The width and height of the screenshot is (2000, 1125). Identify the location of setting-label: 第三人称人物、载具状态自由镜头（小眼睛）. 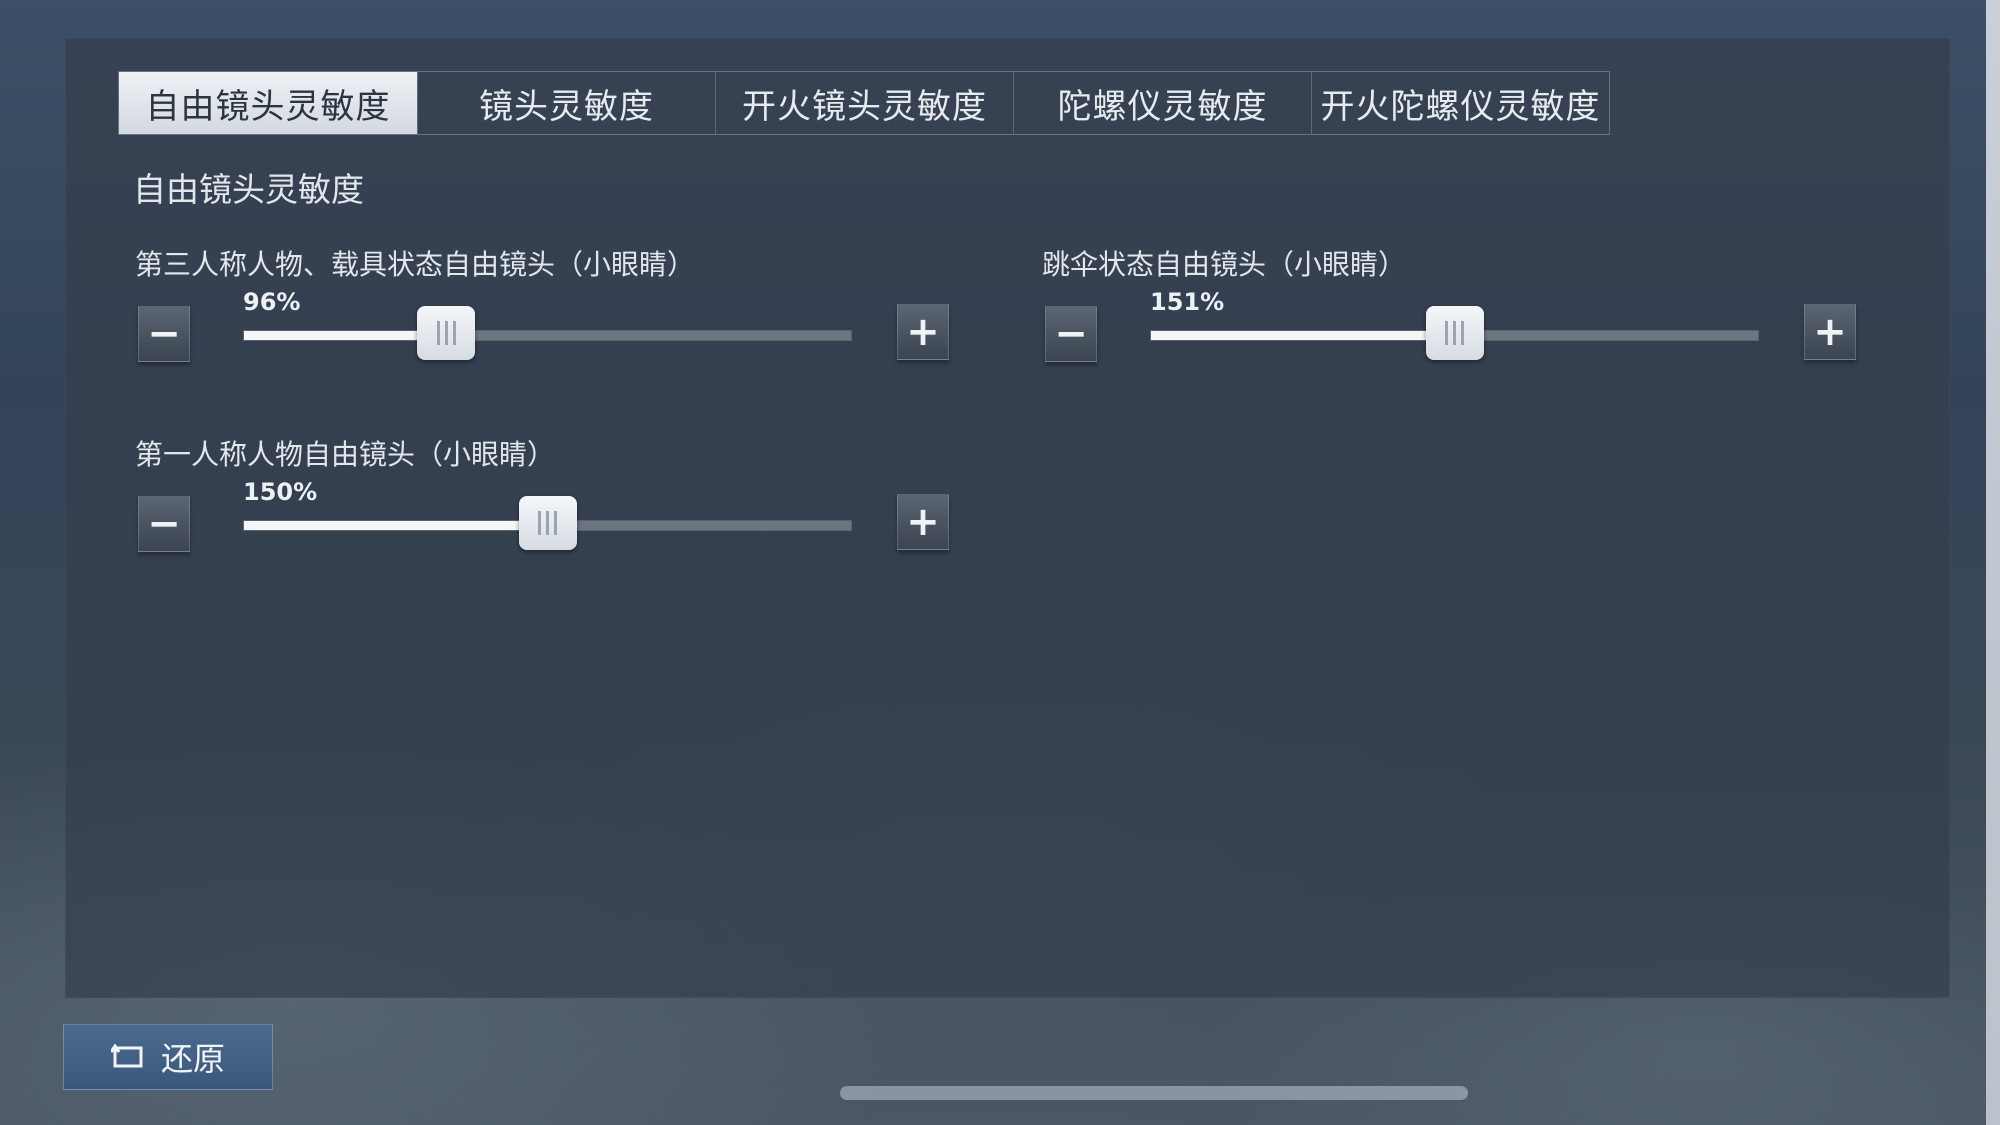
(415, 264).